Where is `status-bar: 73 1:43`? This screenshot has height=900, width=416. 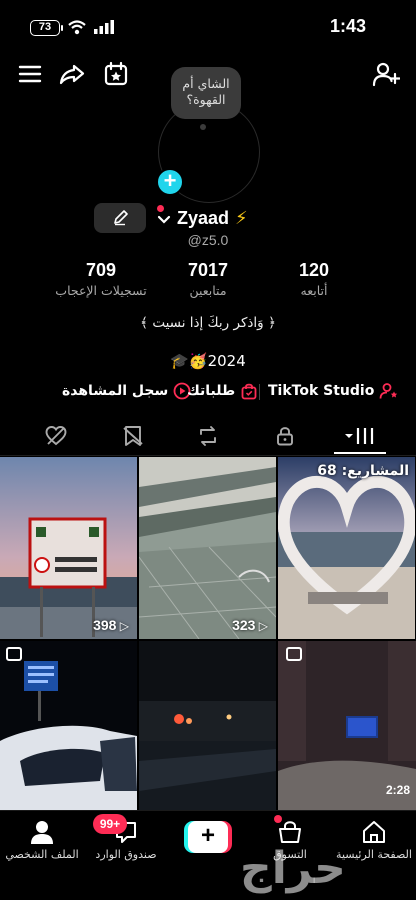
status-bar: 73 1:43 is located at coordinates (208, 28).